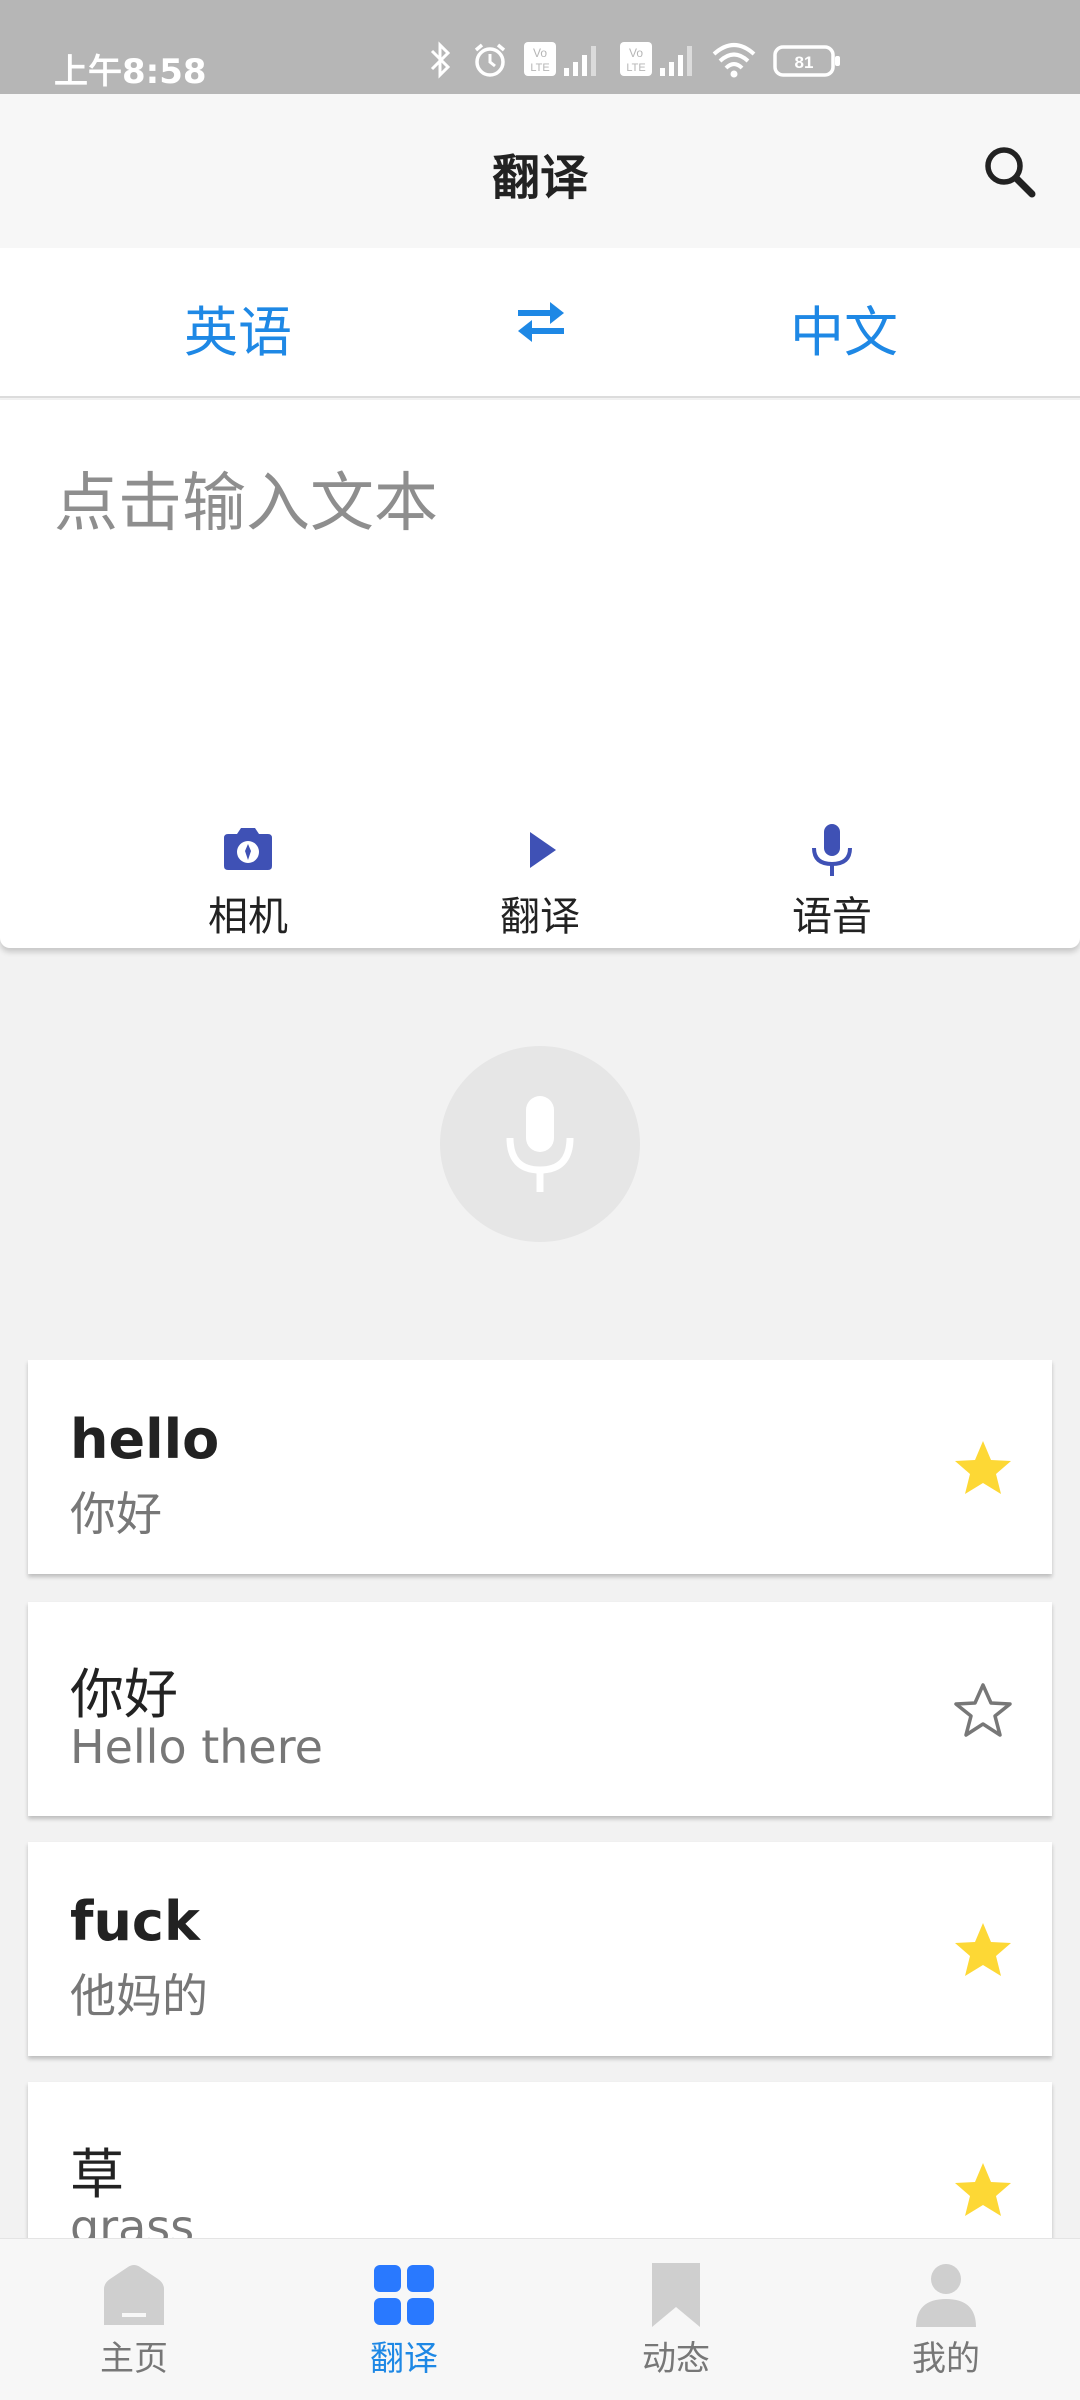 Image resolution: width=1080 pixels, height=2400 pixels. Describe the element at coordinates (238, 327) in the screenshot. I see `source-language-button: 英语` at that location.